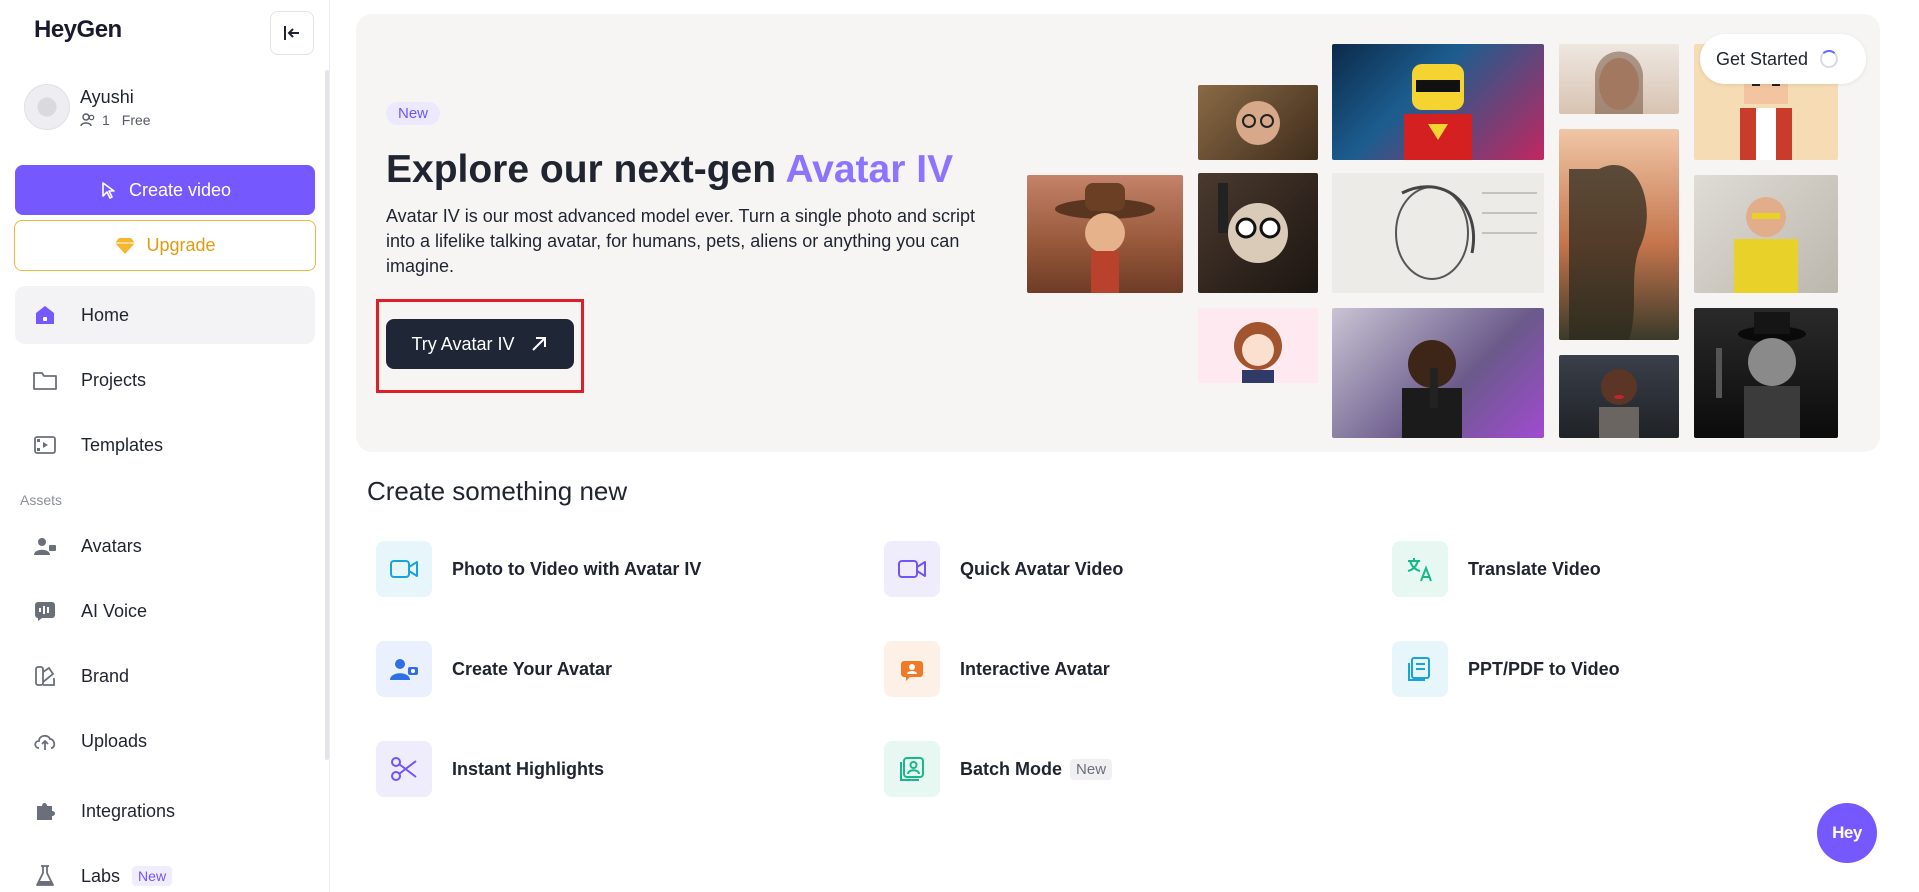 The image size is (1919, 892). What do you see at coordinates (1420, 669) in the screenshot?
I see `document-icon` at bounding box center [1420, 669].